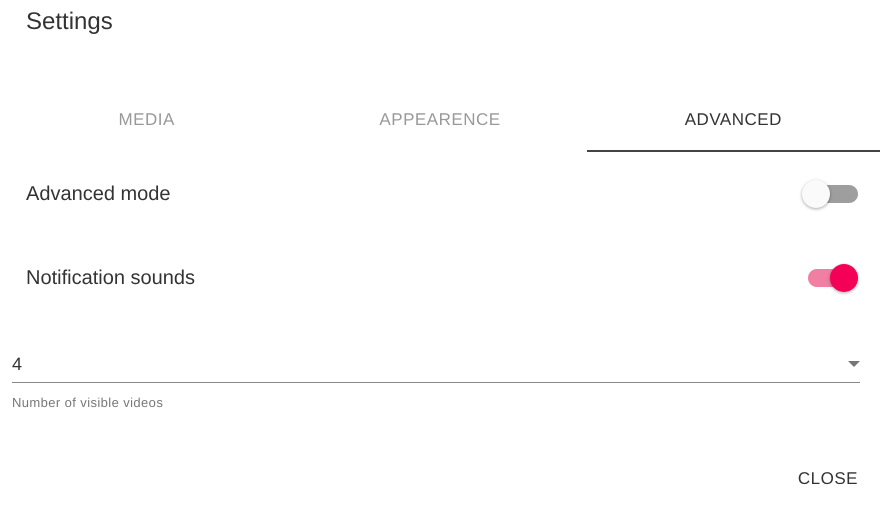 This screenshot has width=880, height=506. I want to click on close-button: CLOSE, so click(828, 479).